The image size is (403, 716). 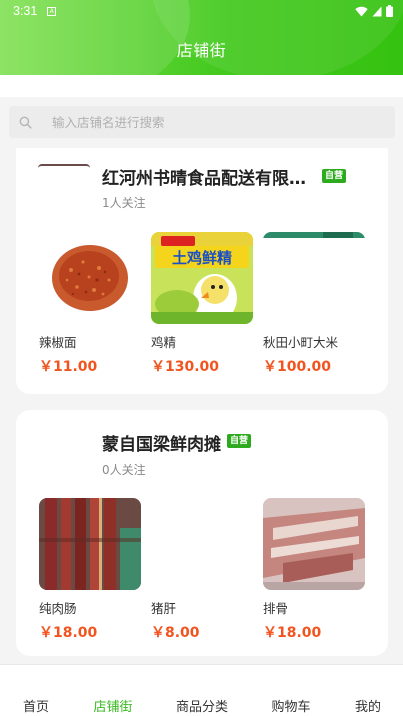 What do you see at coordinates (368, 705) in the screenshot?
I see `nav-mine: 我的` at bounding box center [368, 705].